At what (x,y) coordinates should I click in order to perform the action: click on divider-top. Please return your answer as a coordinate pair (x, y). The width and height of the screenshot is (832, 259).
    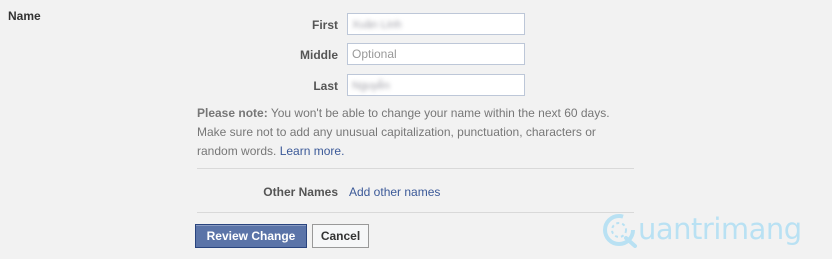
    Looking at the image, I should click on (415, 168).